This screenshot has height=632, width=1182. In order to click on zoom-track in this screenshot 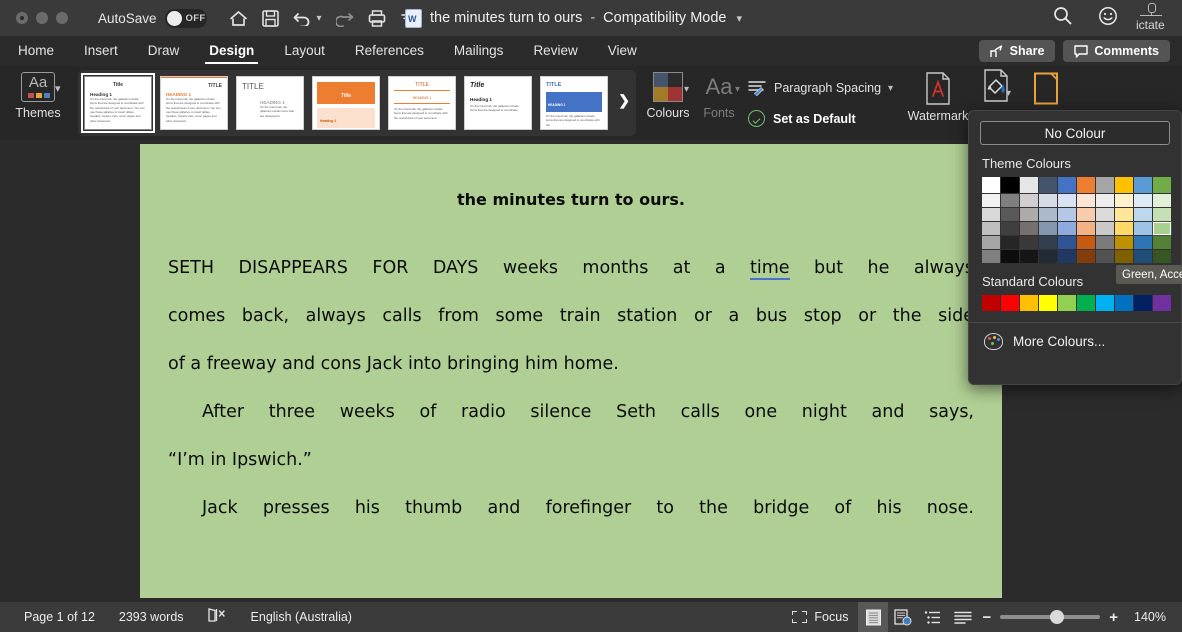, I will do `click(1050, 617)`.